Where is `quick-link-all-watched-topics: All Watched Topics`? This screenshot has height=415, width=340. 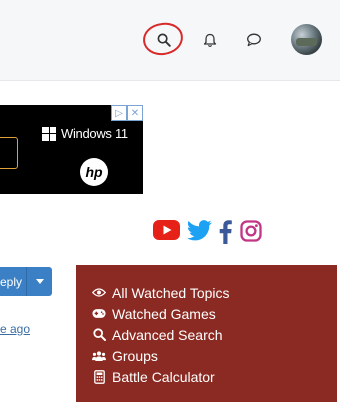 quick-link-all-watched-topics: All Watched Topics is located at coordinates (161, 292).